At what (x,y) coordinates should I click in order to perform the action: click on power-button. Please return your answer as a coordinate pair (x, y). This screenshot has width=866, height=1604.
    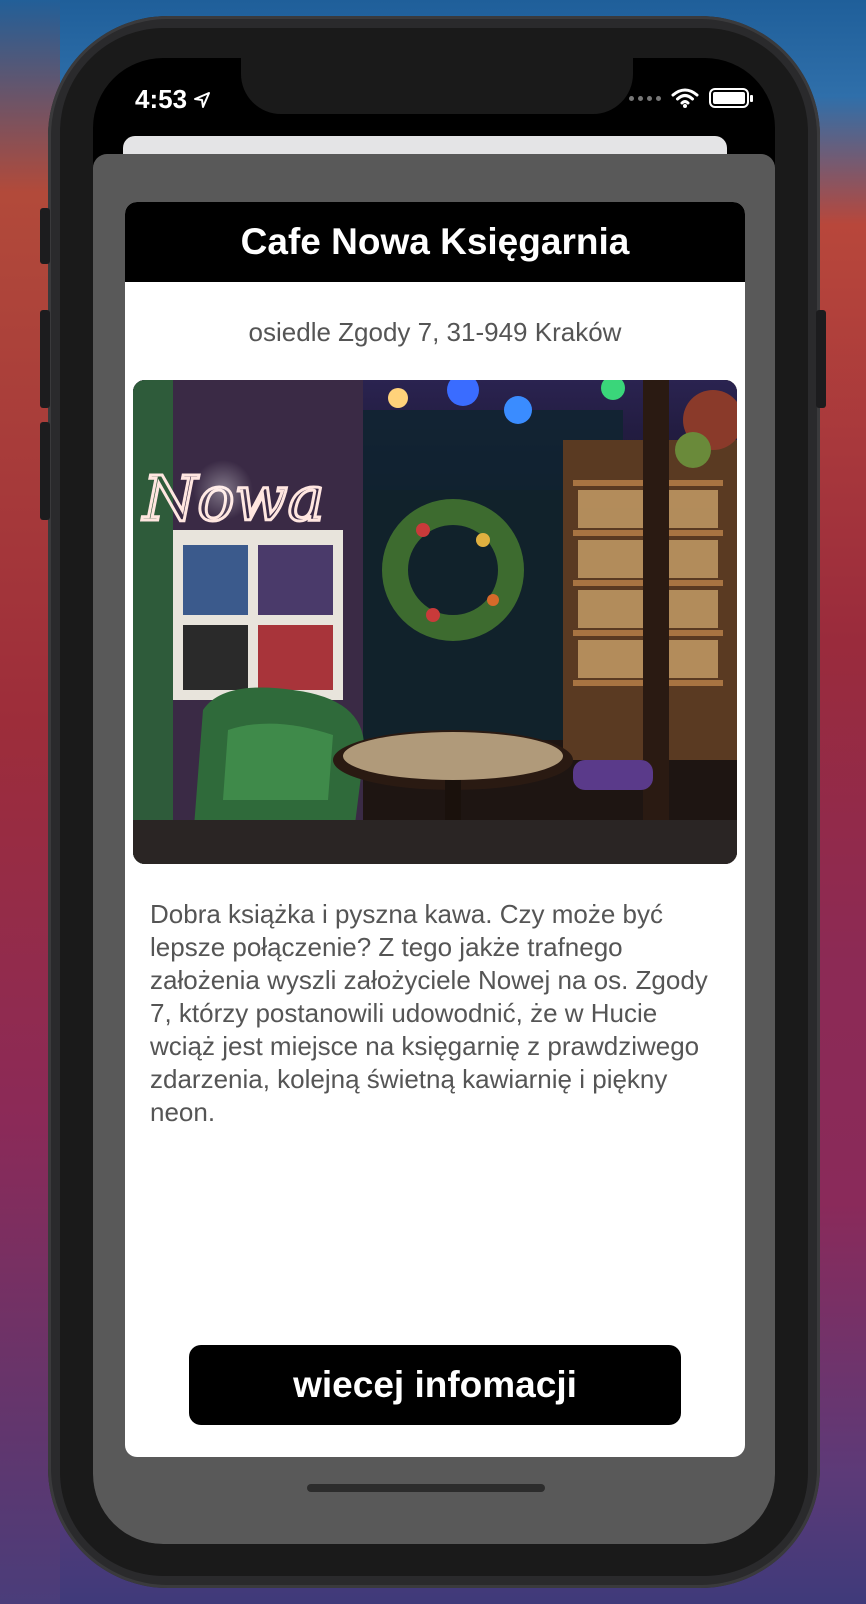
    Looking at the image, I should click on (821, 359).